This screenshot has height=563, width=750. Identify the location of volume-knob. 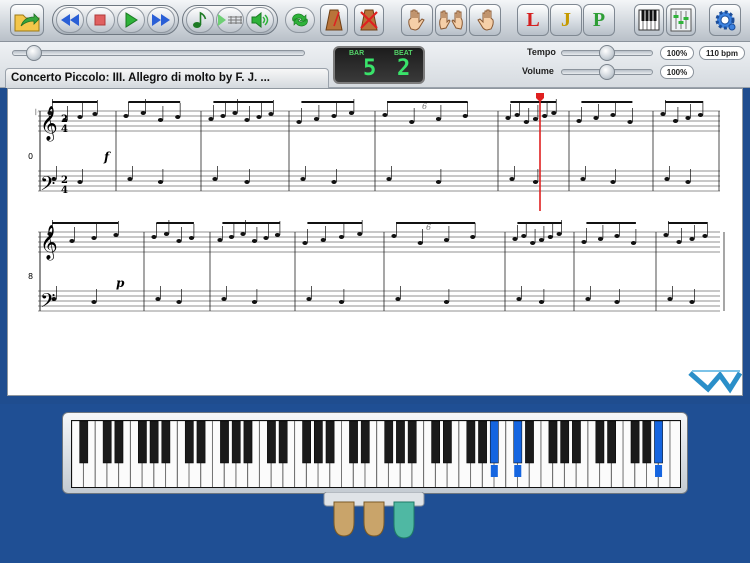
(607, 72).